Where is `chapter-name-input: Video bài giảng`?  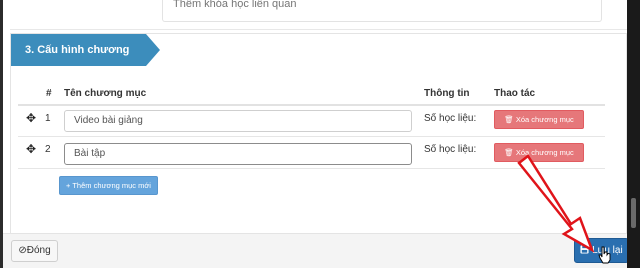 chapter-name-input: Video bài giảng is located at coordinates (238, 121).